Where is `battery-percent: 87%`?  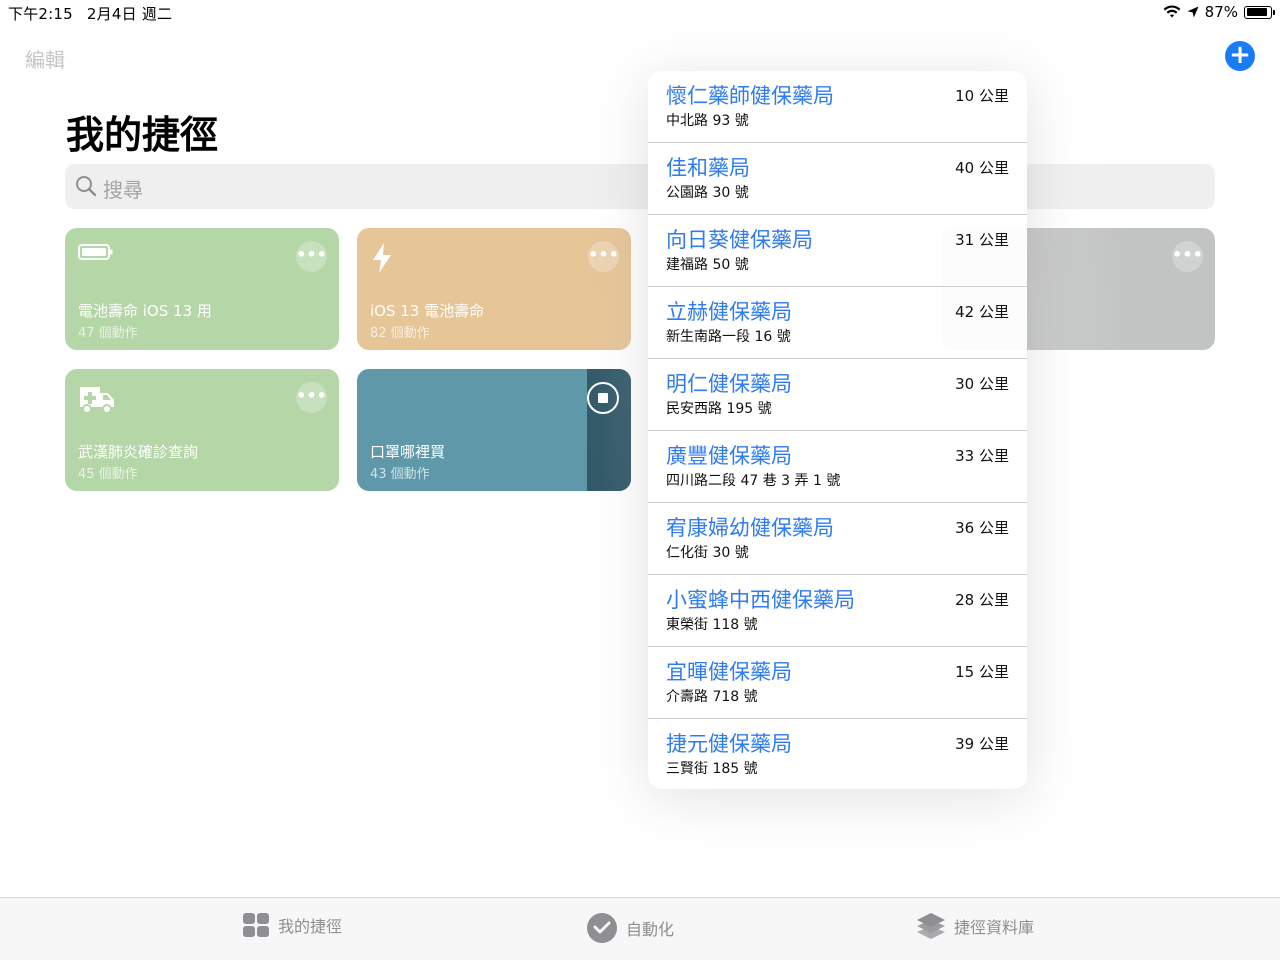
battery-percent: 87% is located at coordinates (1221, 12).